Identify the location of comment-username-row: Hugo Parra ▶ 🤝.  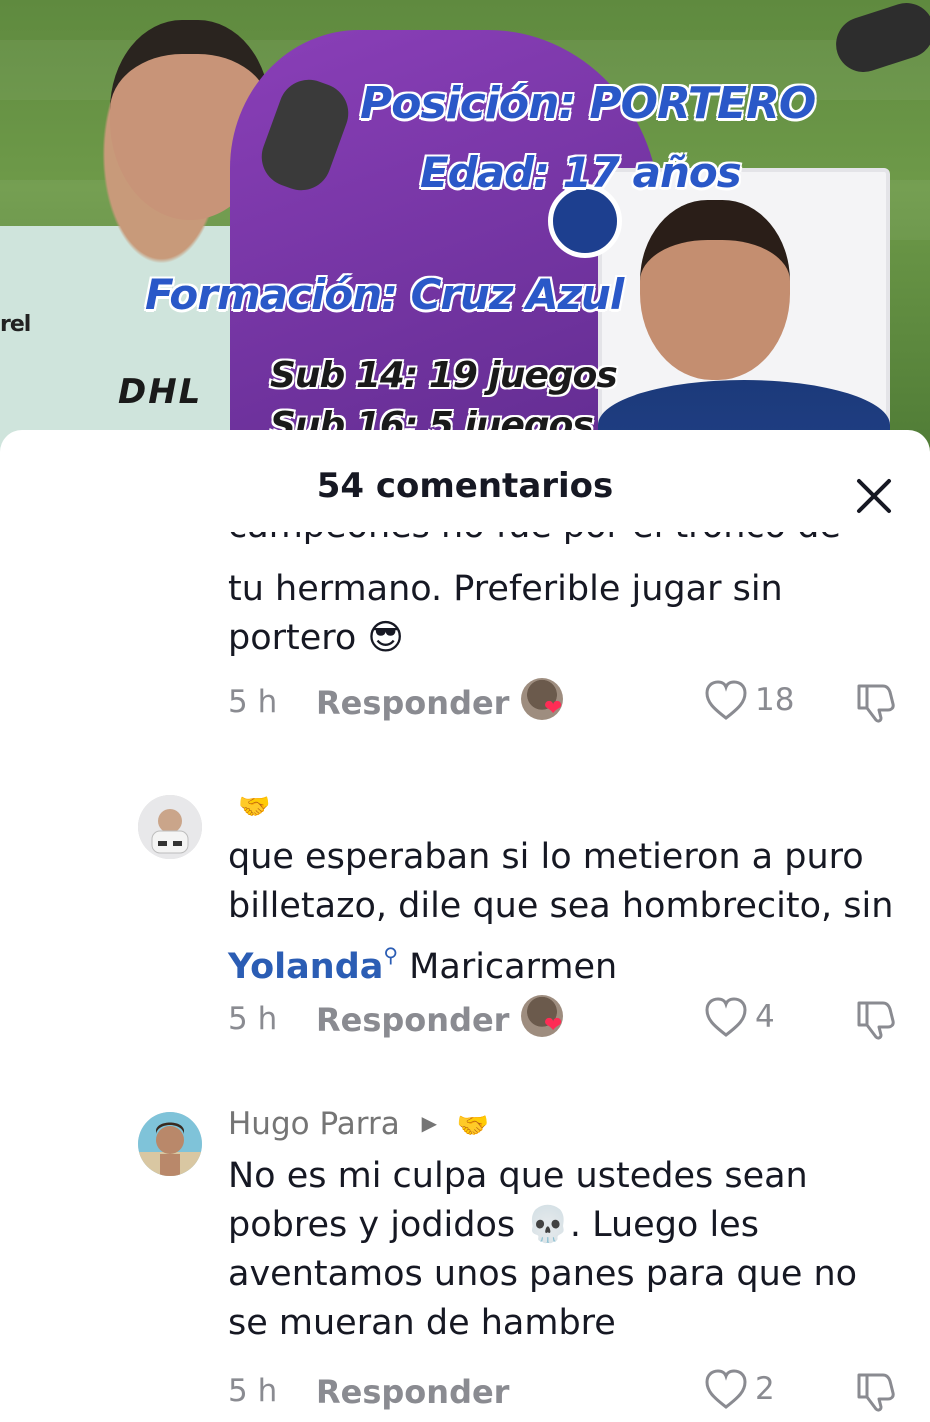
(358, 1124).